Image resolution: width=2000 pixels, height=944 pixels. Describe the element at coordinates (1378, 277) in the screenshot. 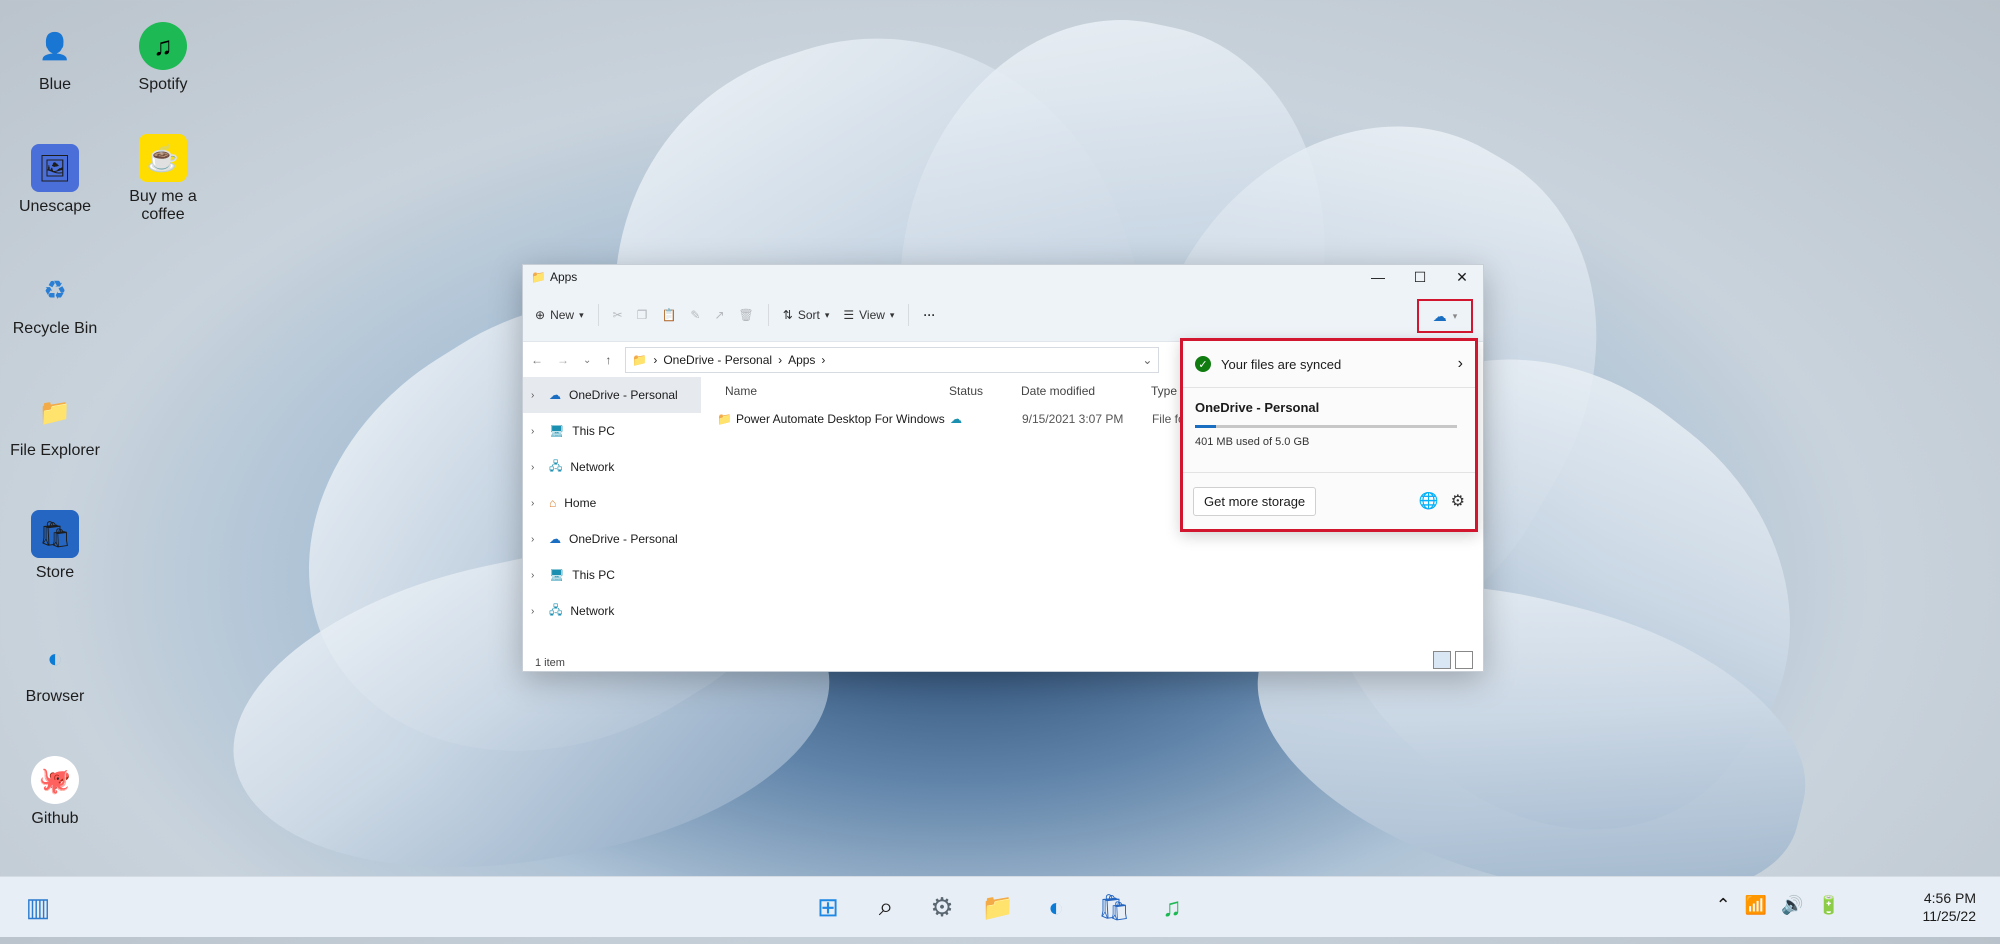

I see `minimize-button: —` at that location.